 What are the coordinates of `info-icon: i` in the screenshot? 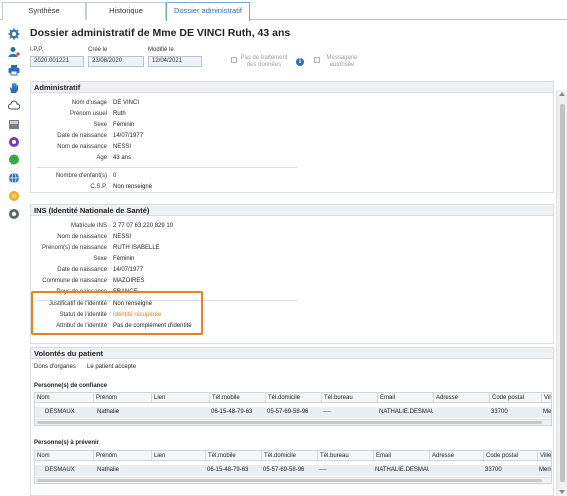 It's located at (300, 62).